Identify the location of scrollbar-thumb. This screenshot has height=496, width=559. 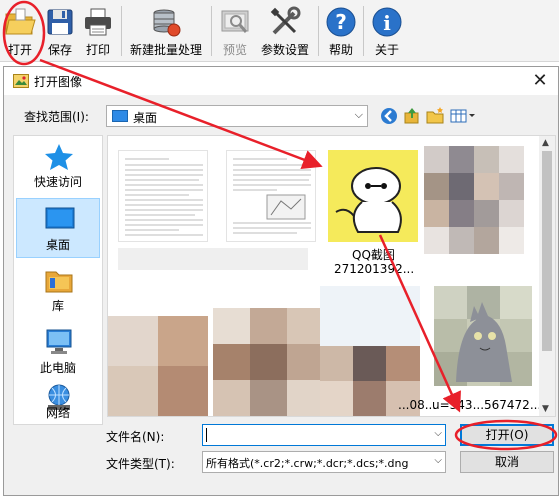
(547, 251).